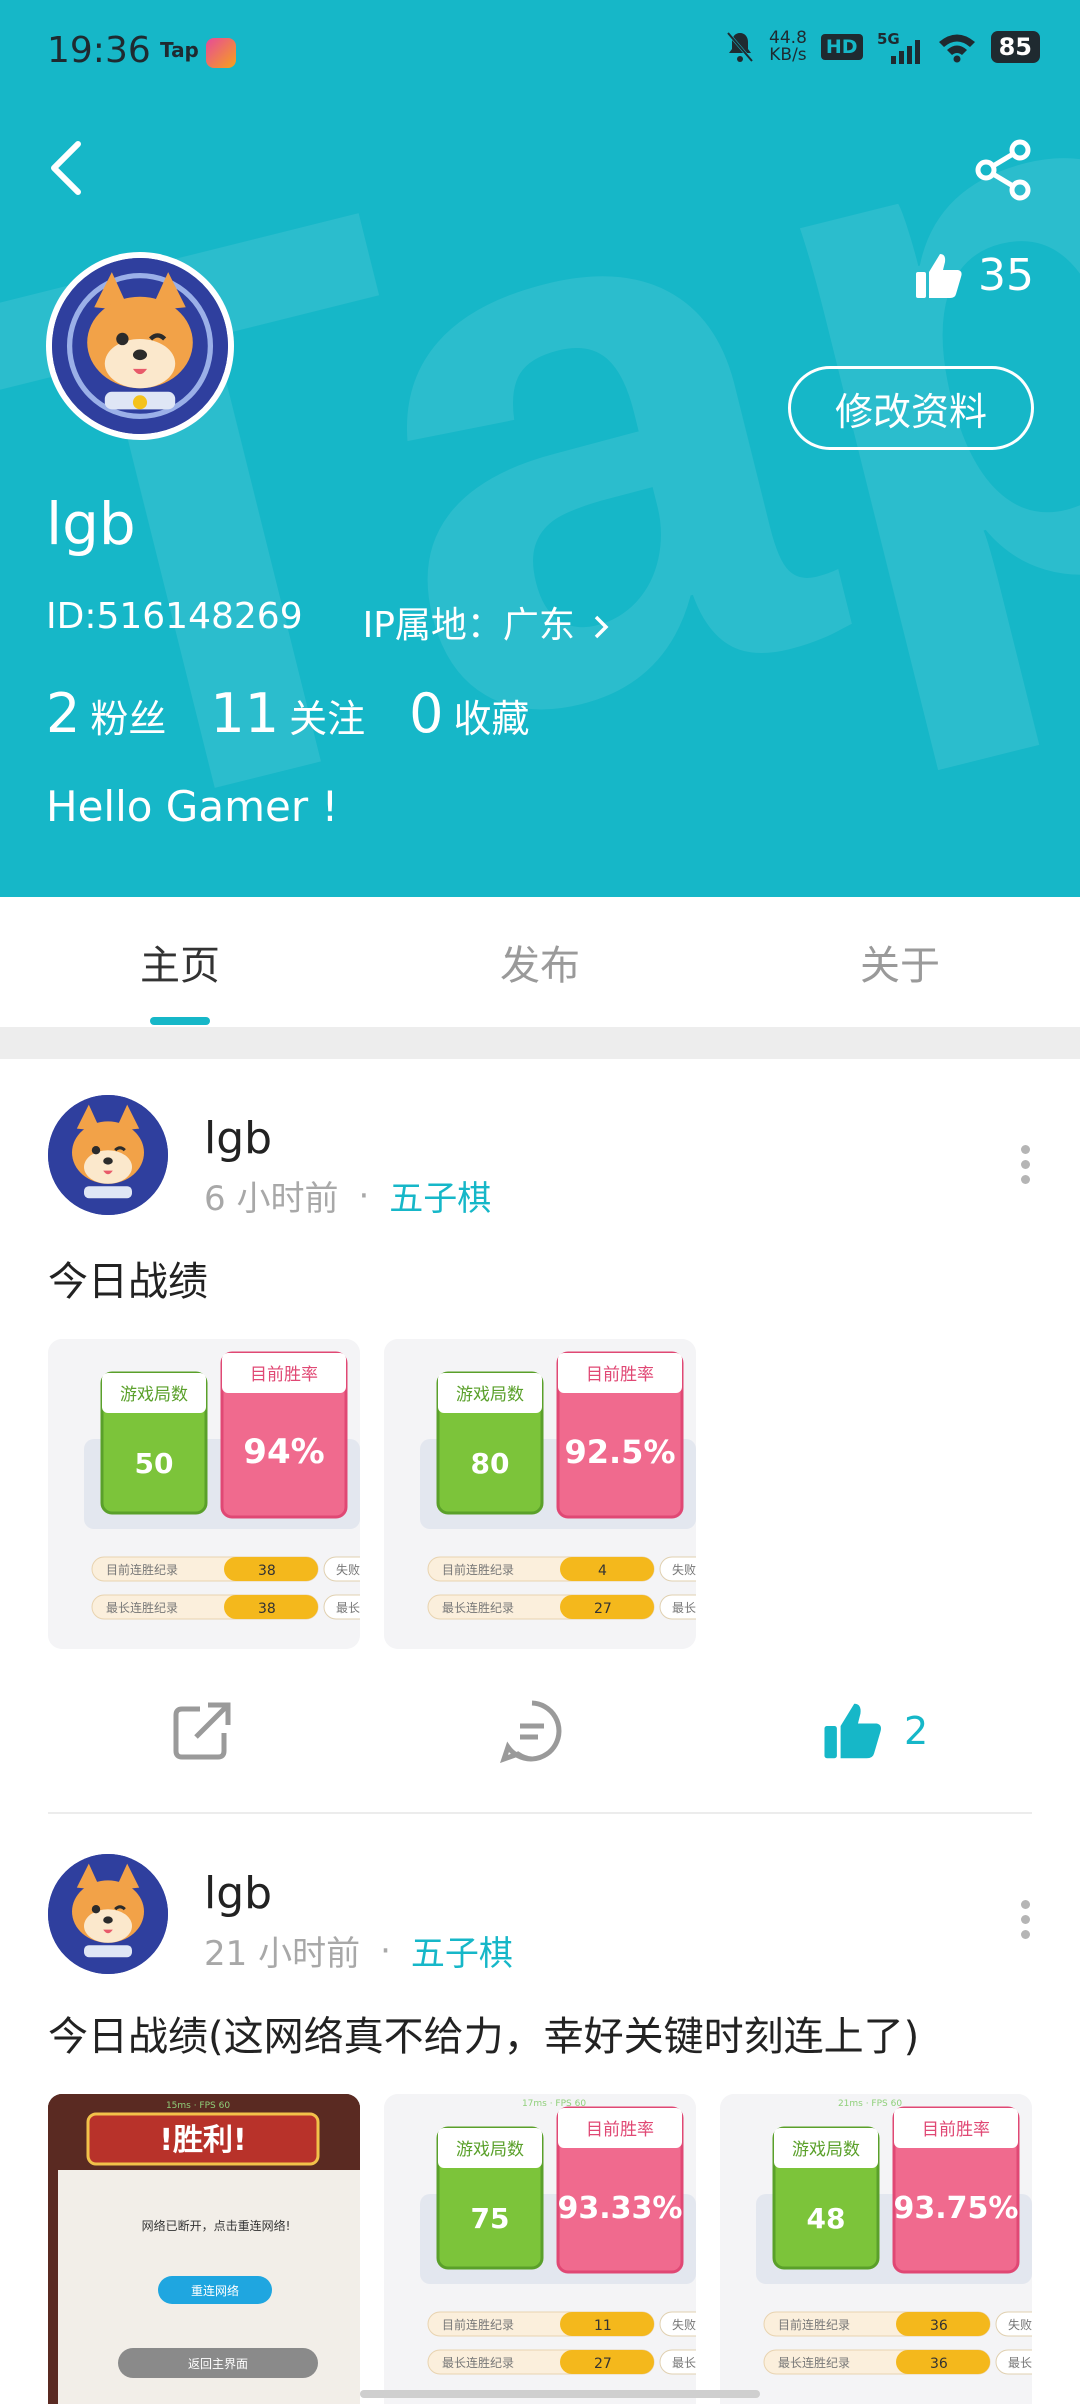 This screenshot has height=2404, width=1080. I want to click on svg-text: 15ms · FPS 60, so click(198, 2106).